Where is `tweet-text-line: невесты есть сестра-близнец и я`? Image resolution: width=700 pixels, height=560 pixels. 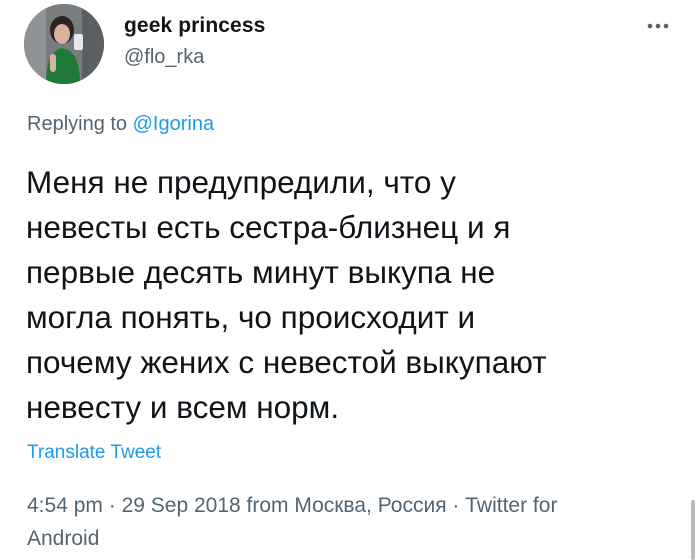 tweet-text-line: невесты есть сестра-близнец и я is located at coordinates (268, 227).